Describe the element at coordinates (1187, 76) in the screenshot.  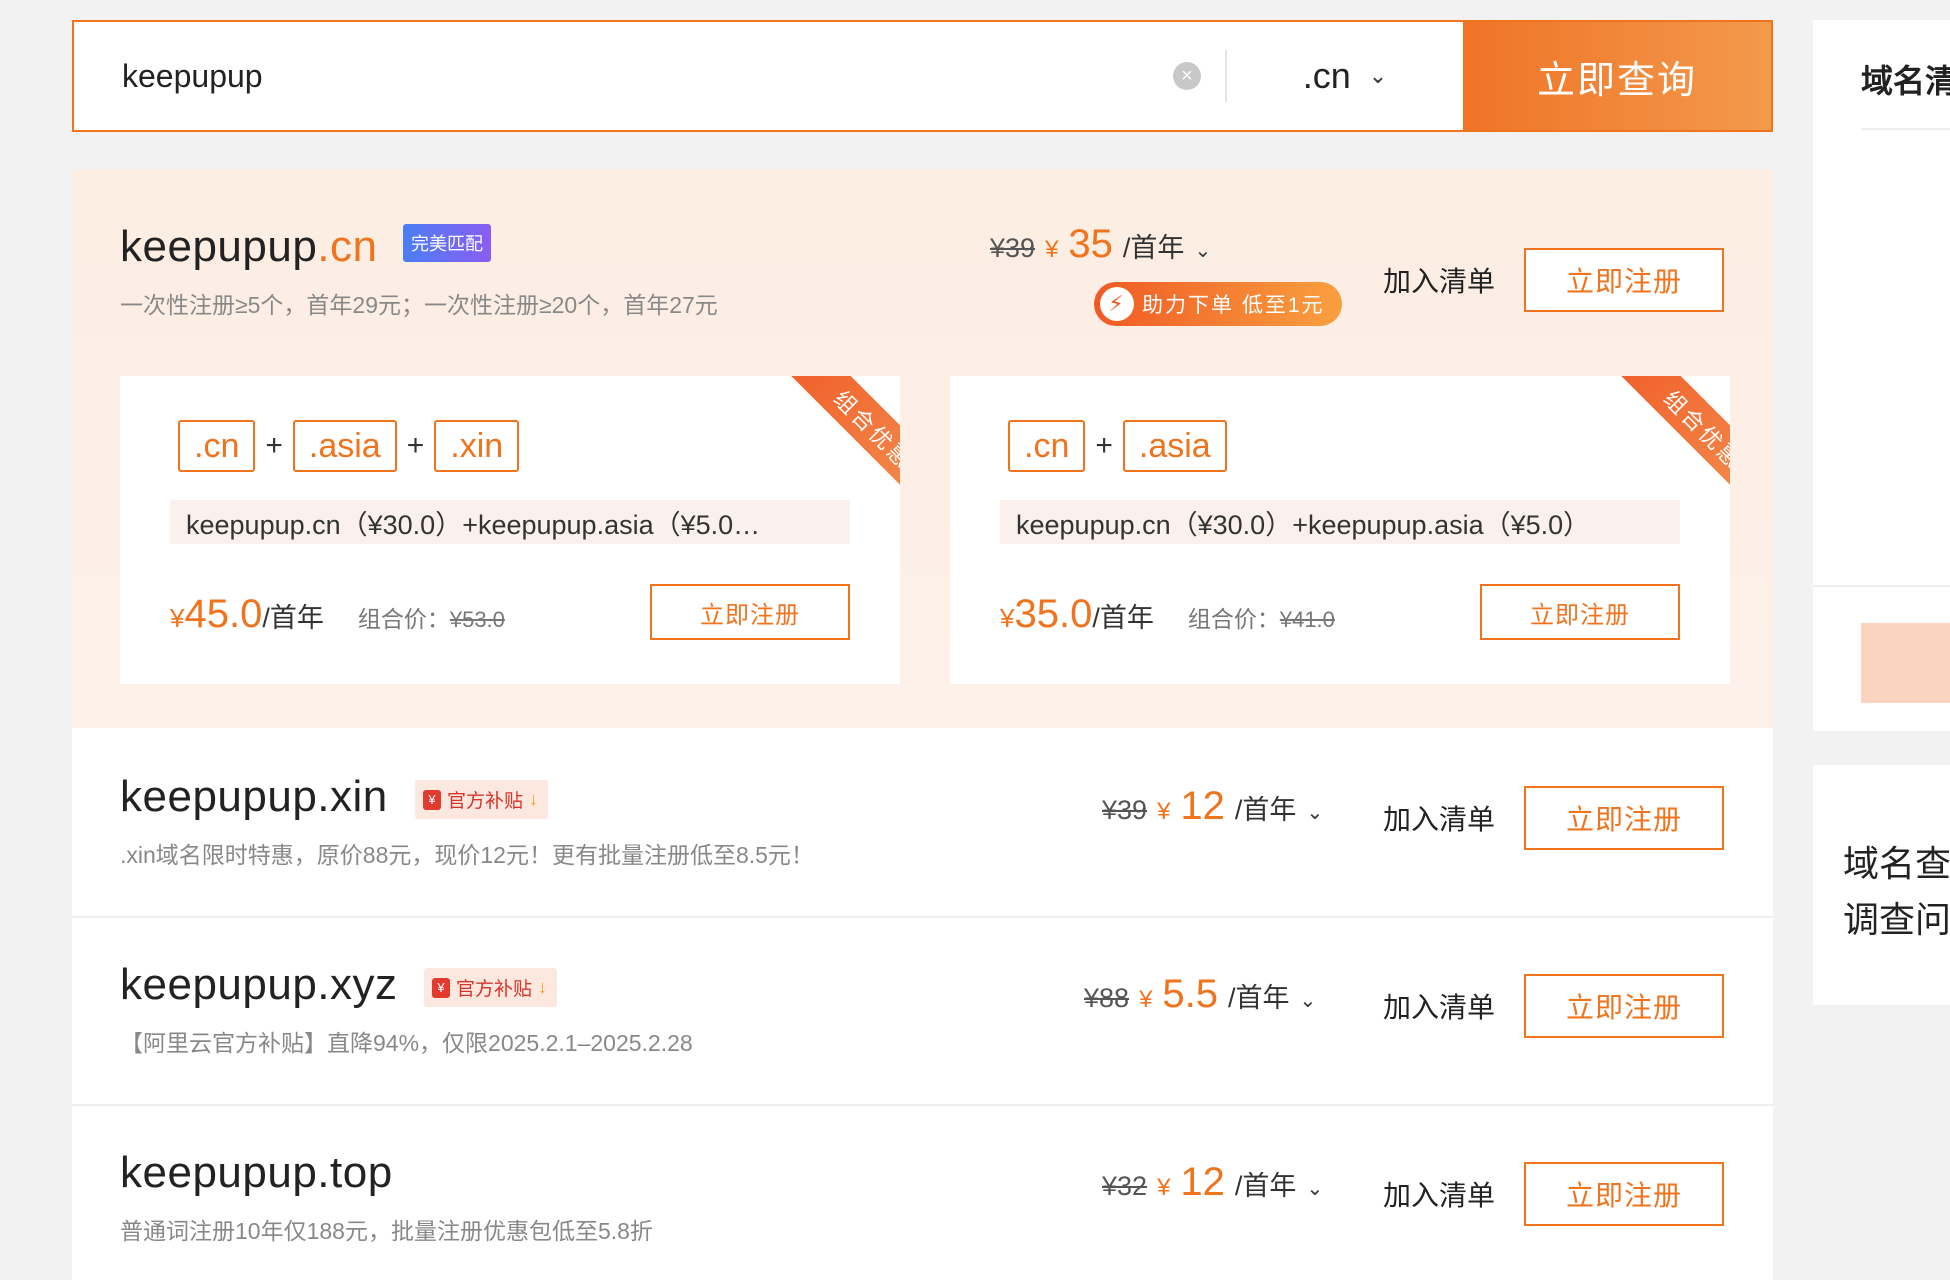
I see `clear-icon: ×` at that location.